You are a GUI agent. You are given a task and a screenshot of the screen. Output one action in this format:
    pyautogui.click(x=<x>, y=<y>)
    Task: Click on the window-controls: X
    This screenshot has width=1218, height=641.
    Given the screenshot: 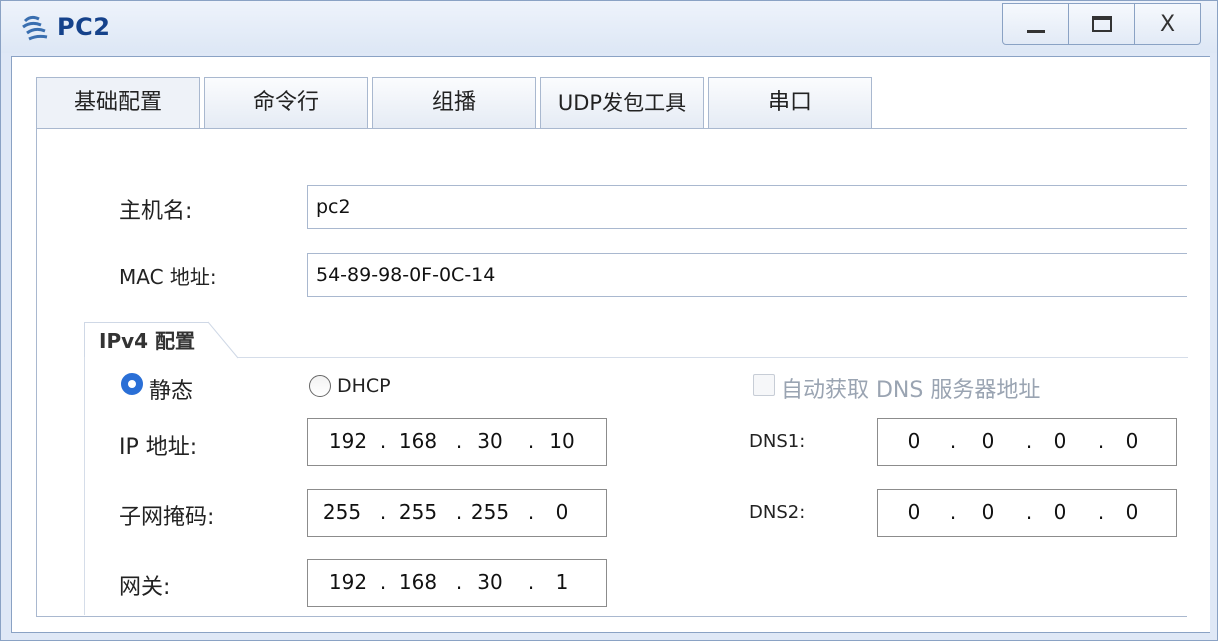 What is the action you would take?
    pyautogui.click(x=1101, y=24)
    